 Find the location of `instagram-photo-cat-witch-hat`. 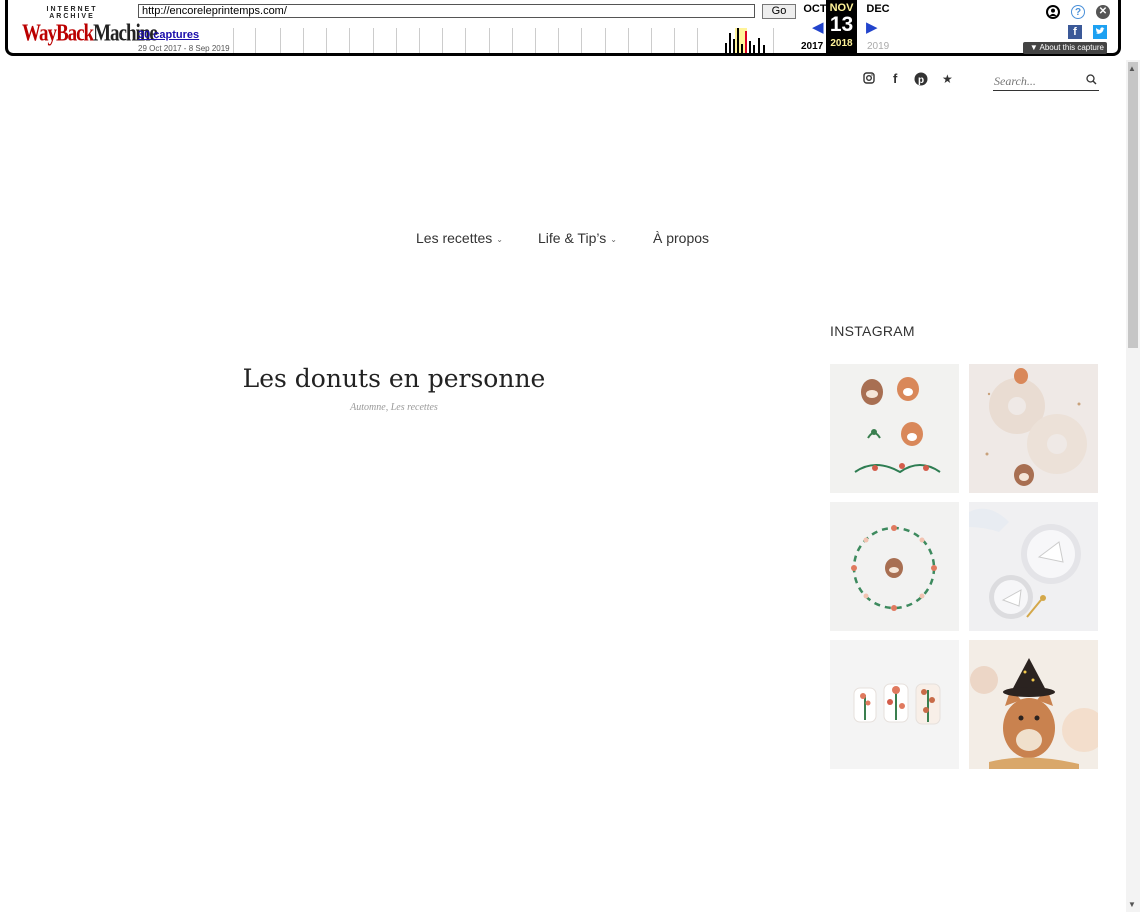

instagram-photo-cat-witch-hat is located at coordinates (1033, 704).